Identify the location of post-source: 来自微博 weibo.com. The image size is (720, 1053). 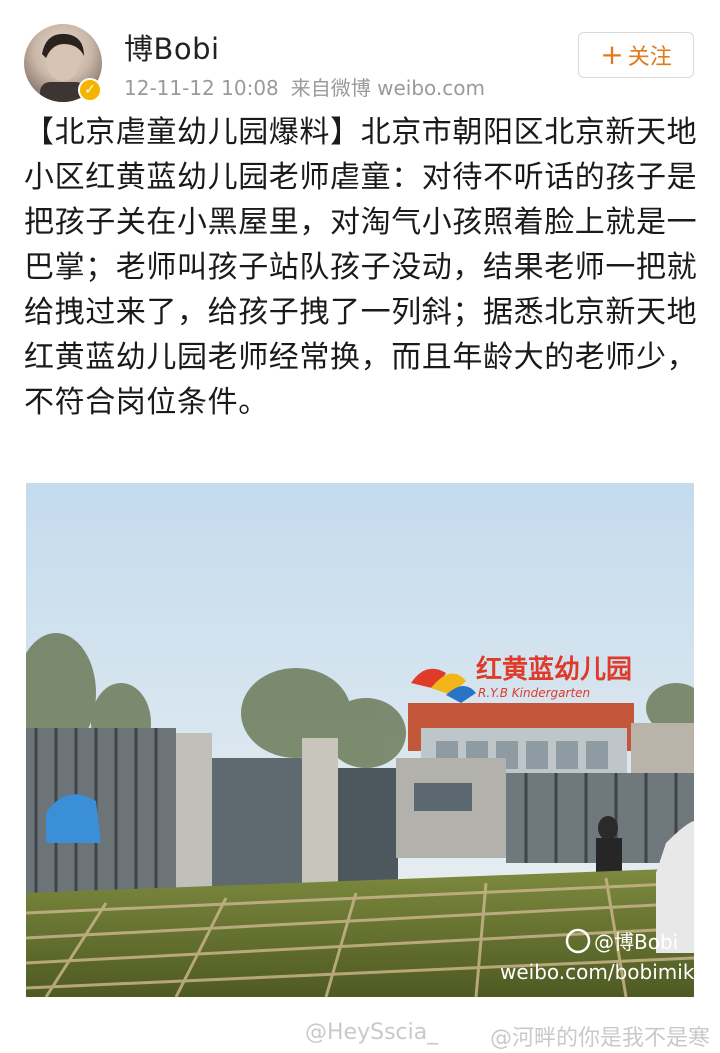
(388, 88).